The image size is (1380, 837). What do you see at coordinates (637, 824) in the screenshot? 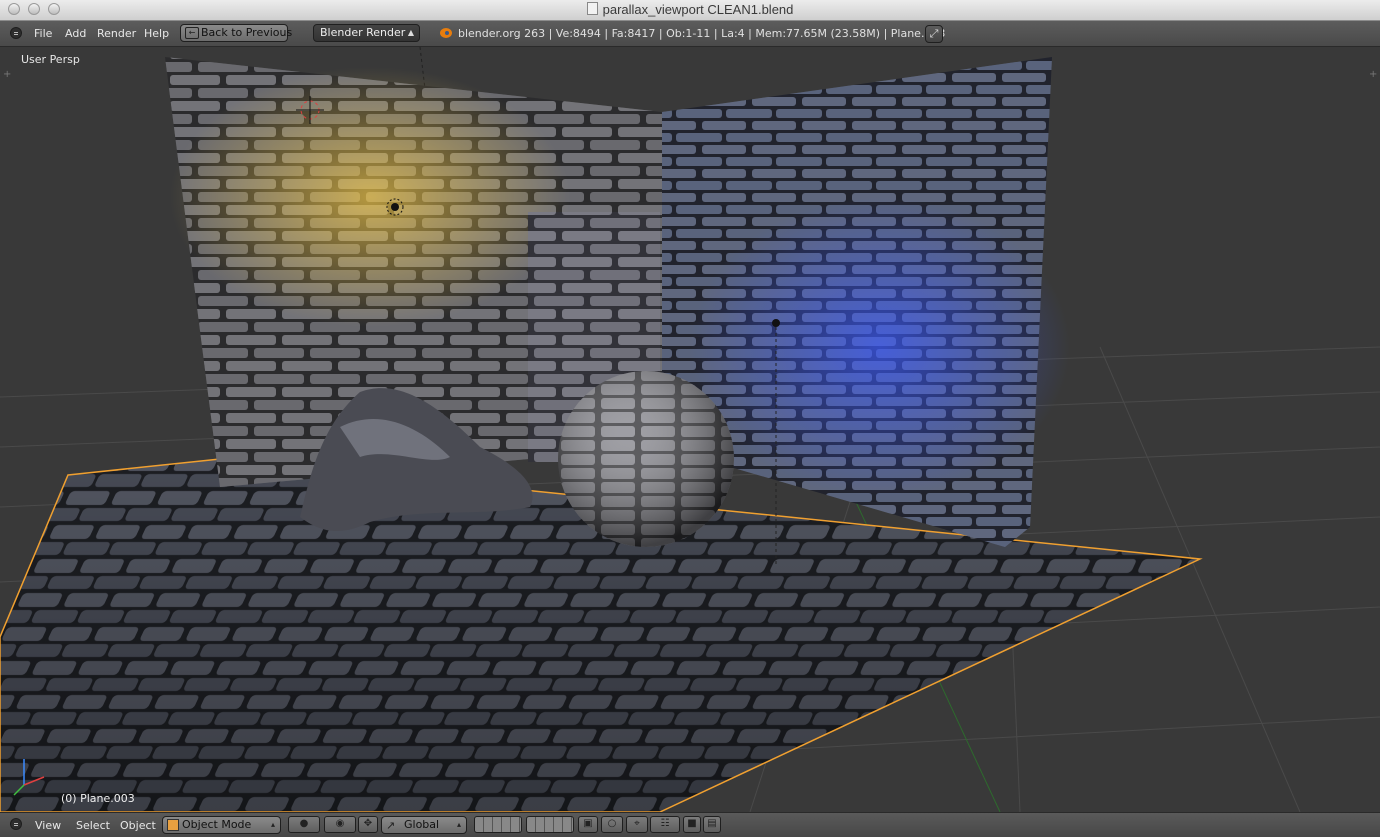
I see `snap-icon: ⌖` at bounding box center [637, 824].